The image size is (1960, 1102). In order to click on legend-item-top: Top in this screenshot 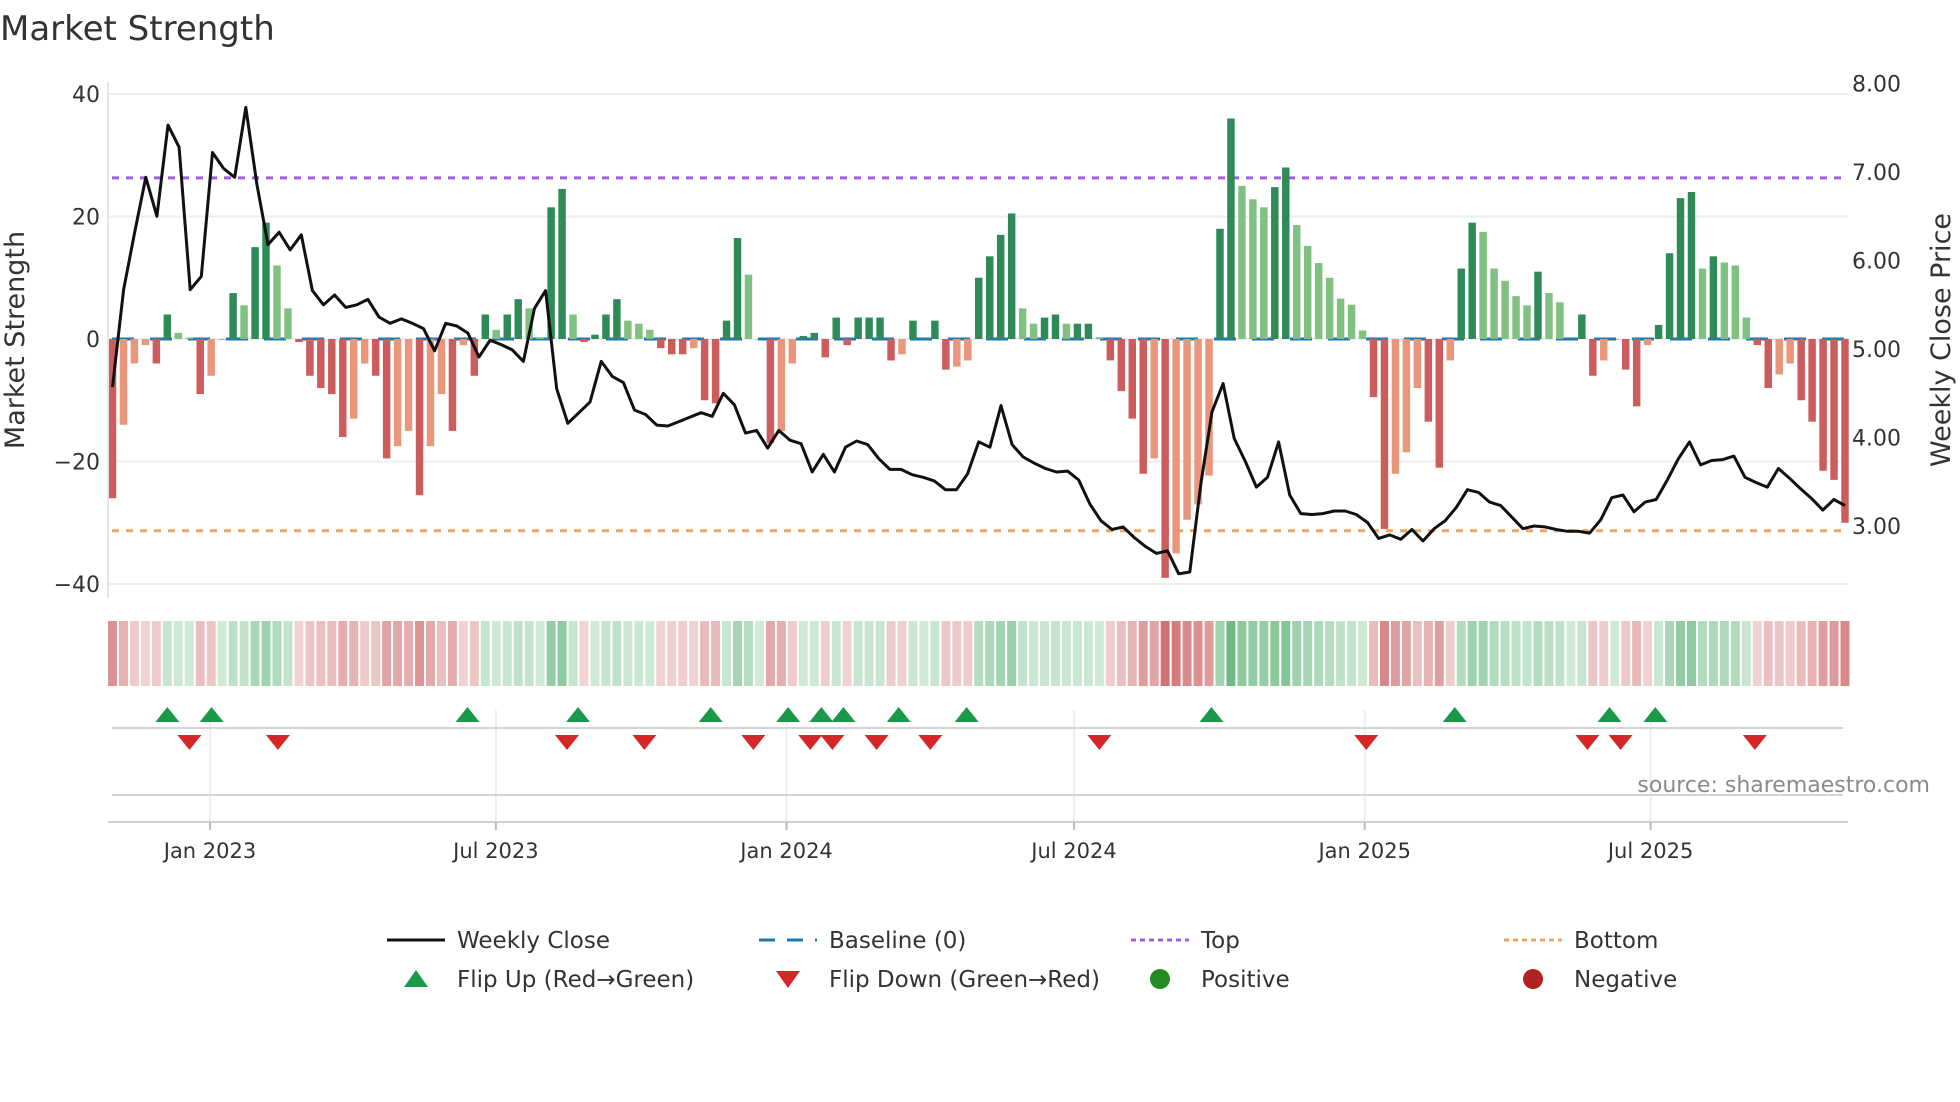, I will do `click(1185, 941)`.